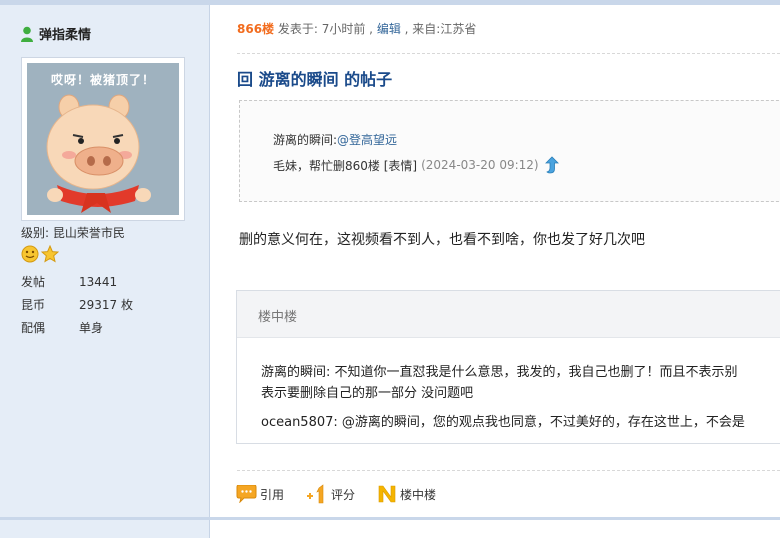  What do you see at coordinates (272, 494) in the screenshot?
I see `quote-button-label: 引用` at bounding box center [272, 494].